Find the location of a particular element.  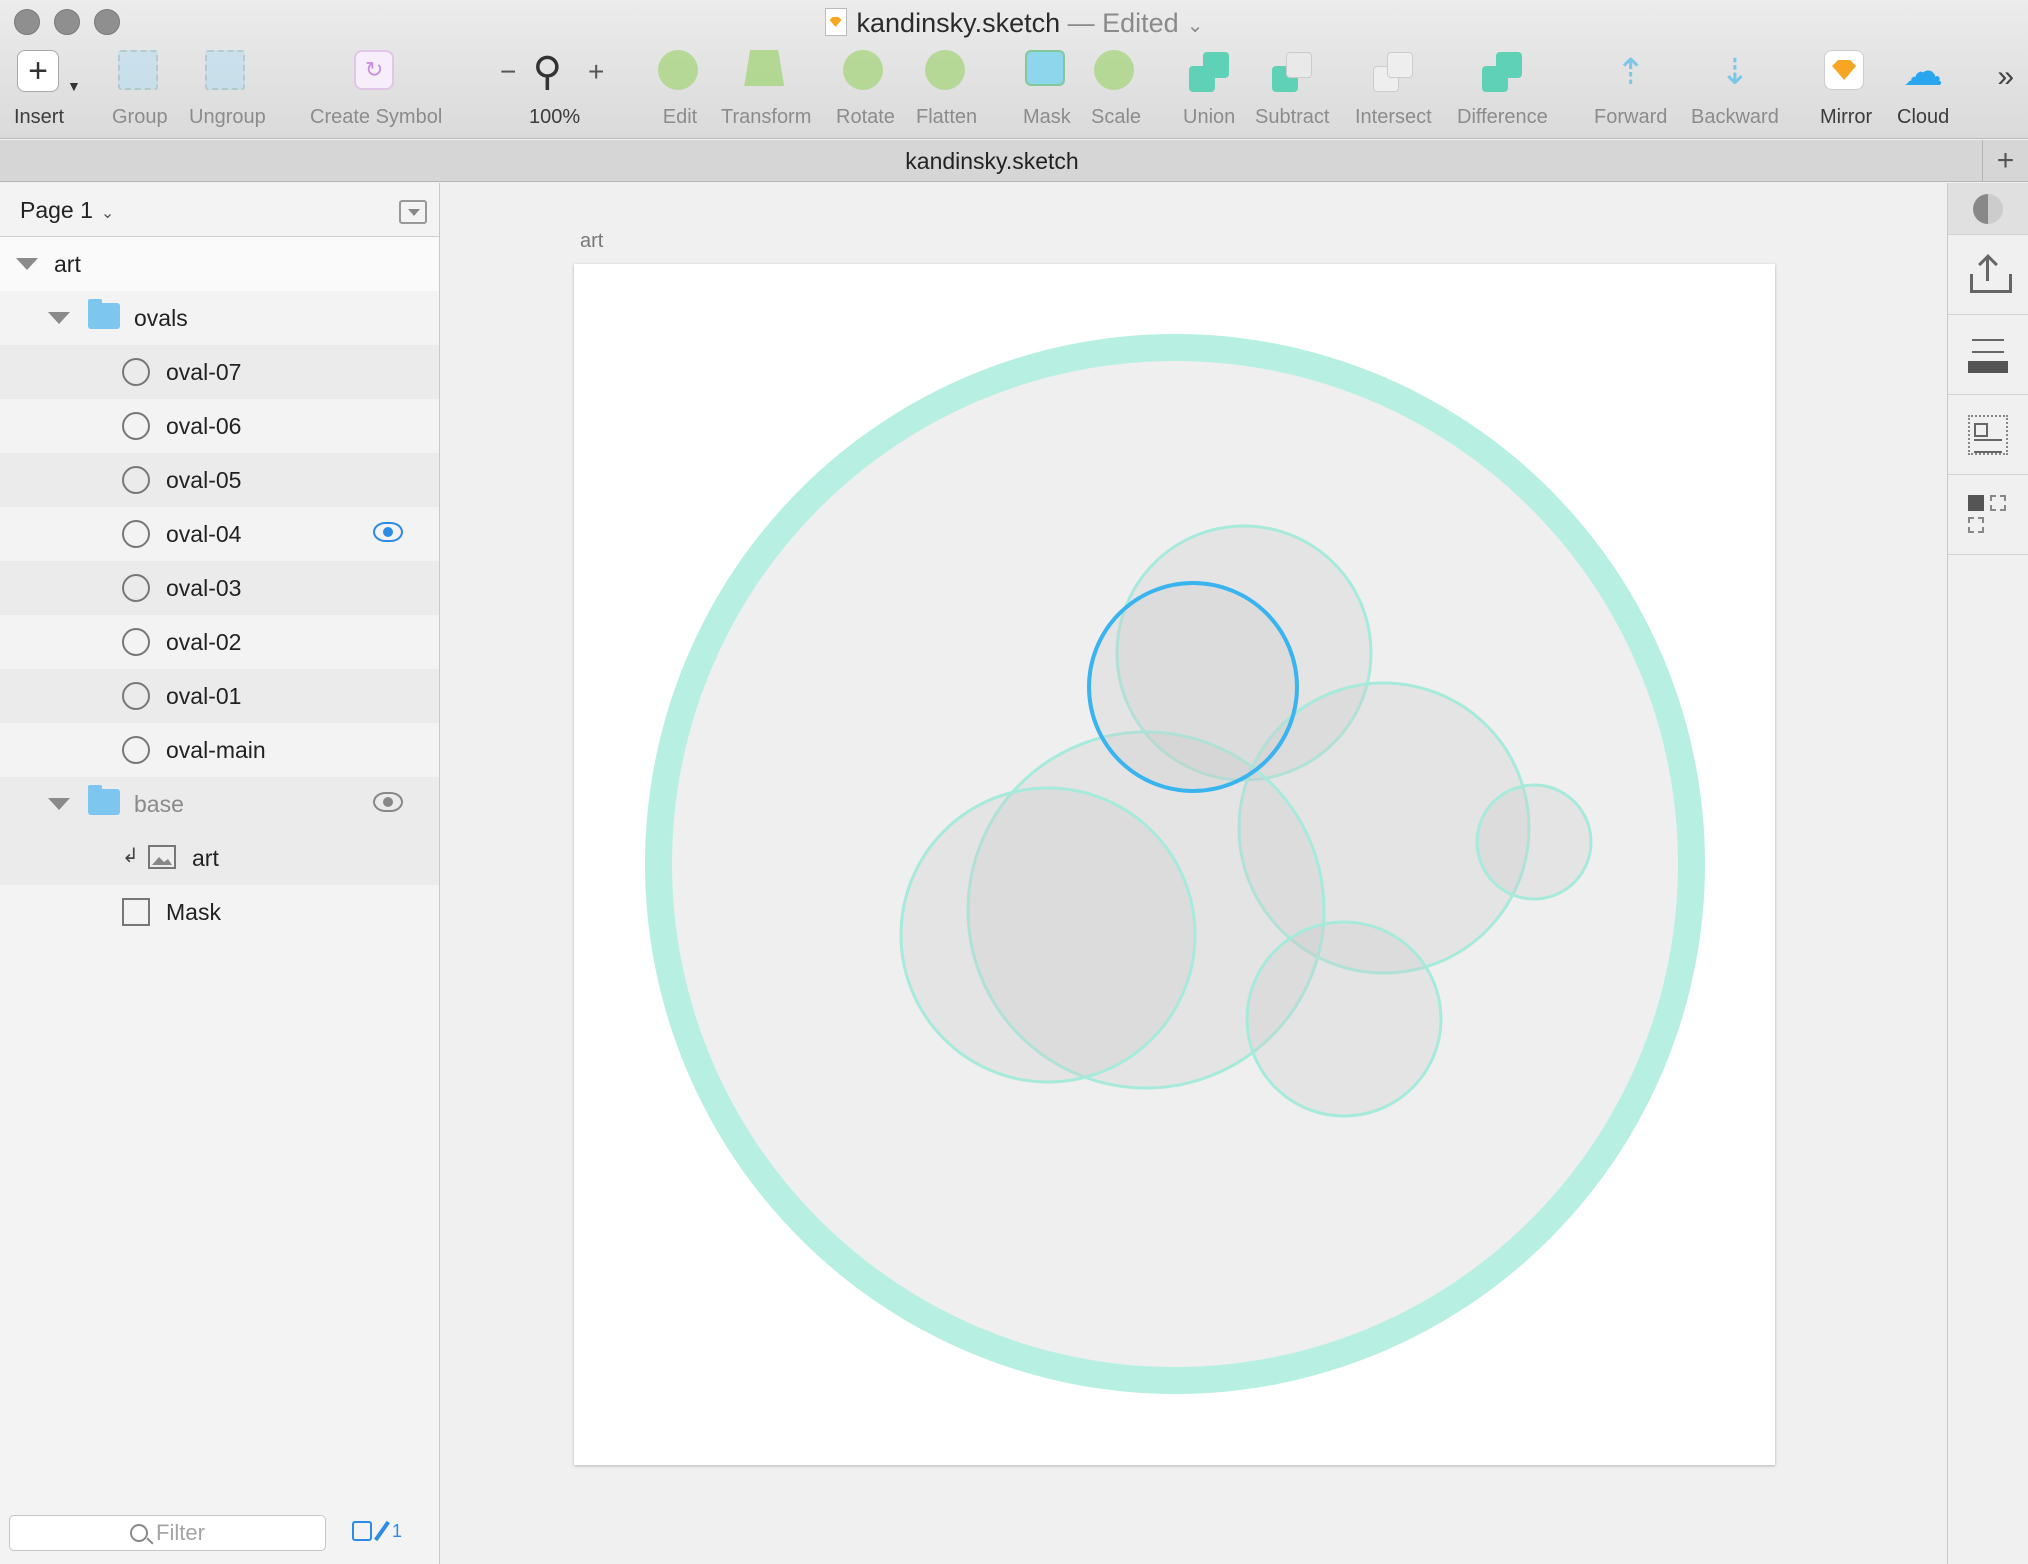

edit-icon is located at coordinates (678, 70).